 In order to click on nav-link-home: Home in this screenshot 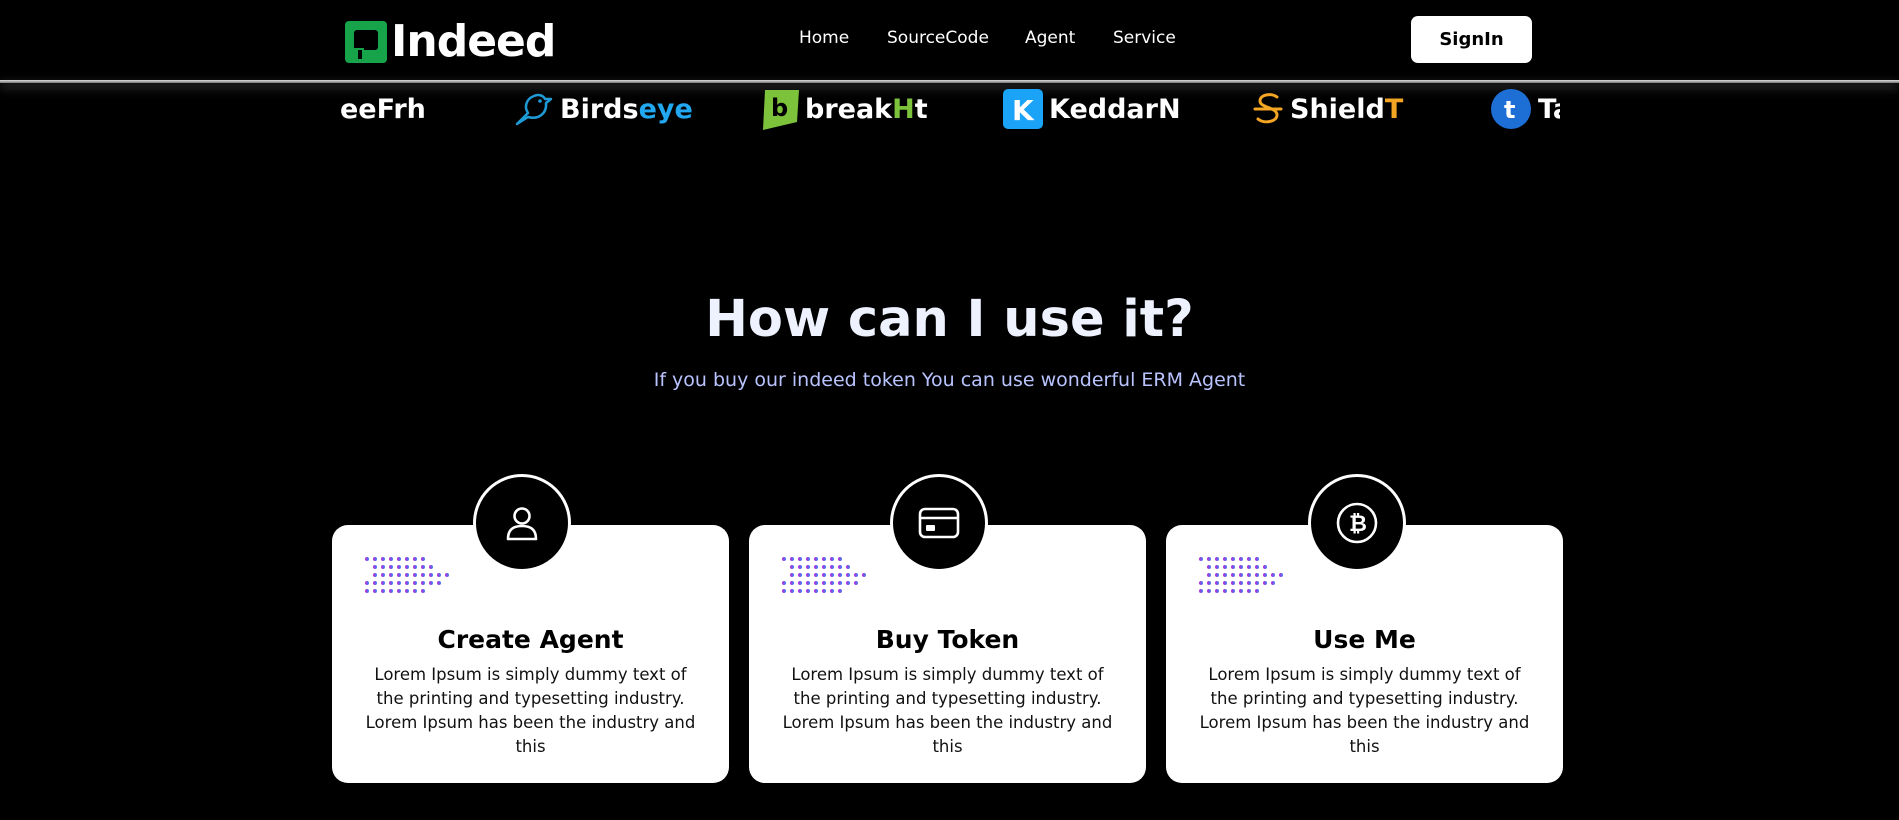, I will do `click(824, 38)`.